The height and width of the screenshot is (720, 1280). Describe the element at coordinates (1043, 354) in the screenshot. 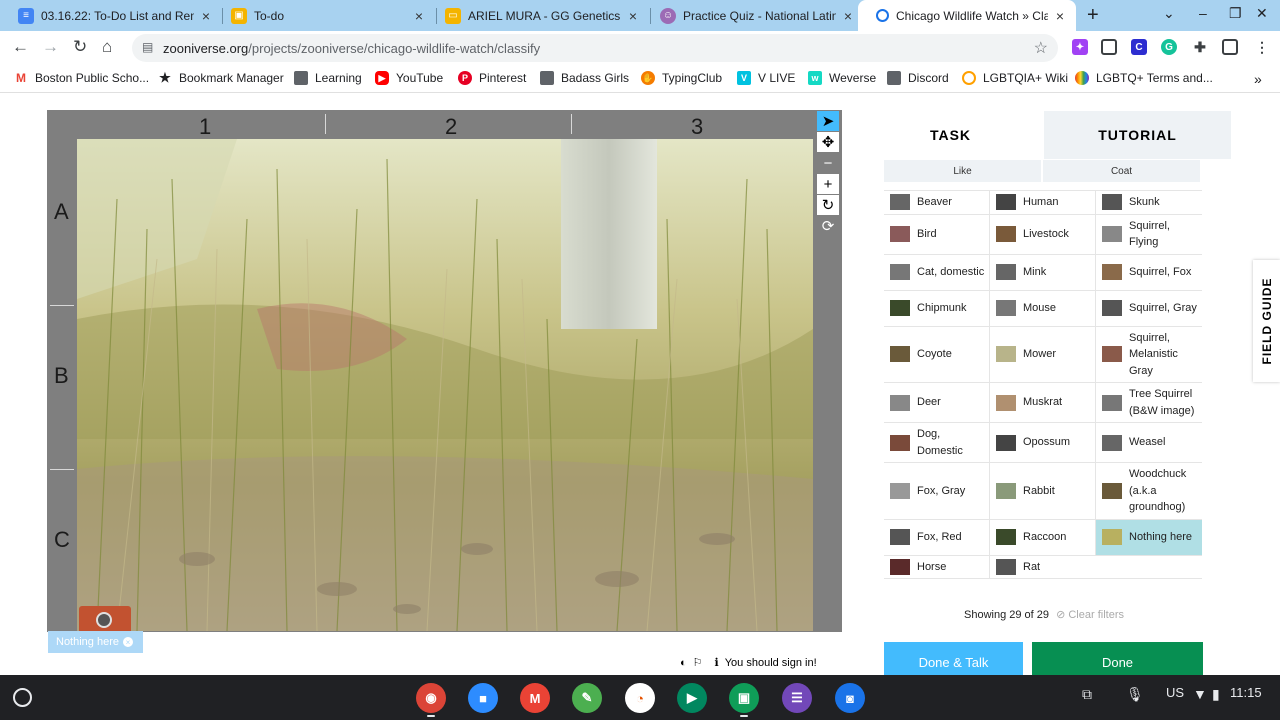

I see `species-choice: Mower` at that location.